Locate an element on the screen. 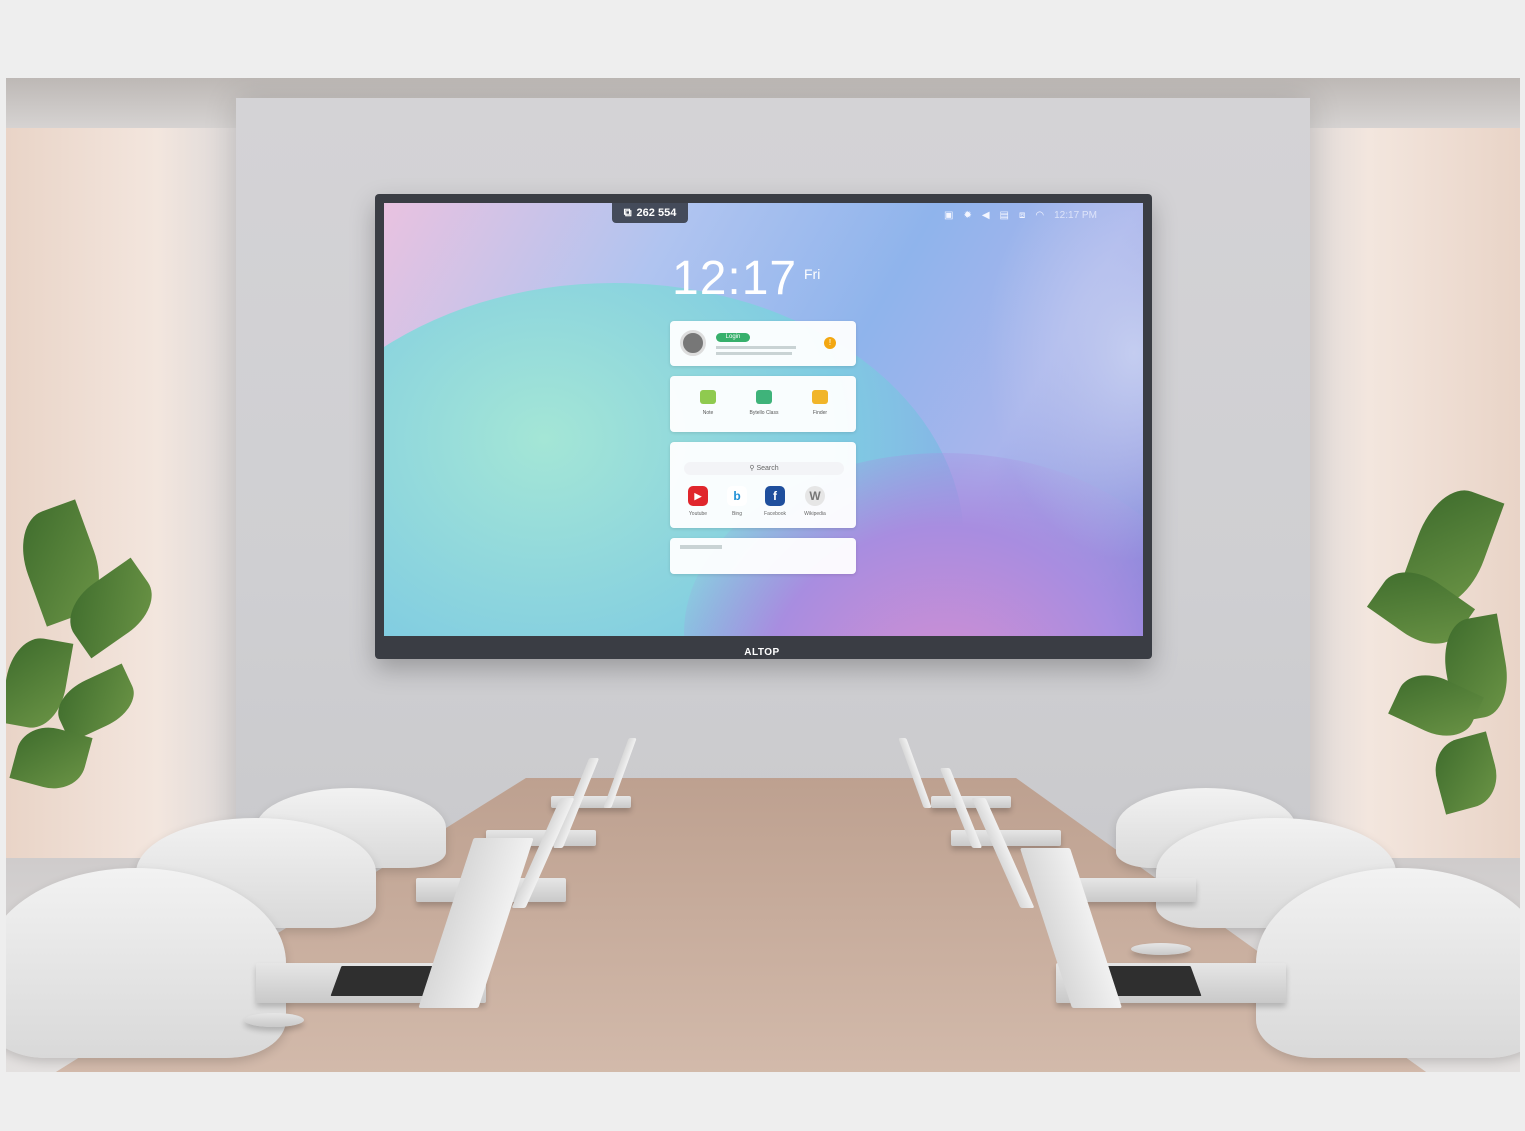 Image resolution: width=1525 pixels, height=1131 pixels. app-label: Finder is located at coordinates (820, 413).